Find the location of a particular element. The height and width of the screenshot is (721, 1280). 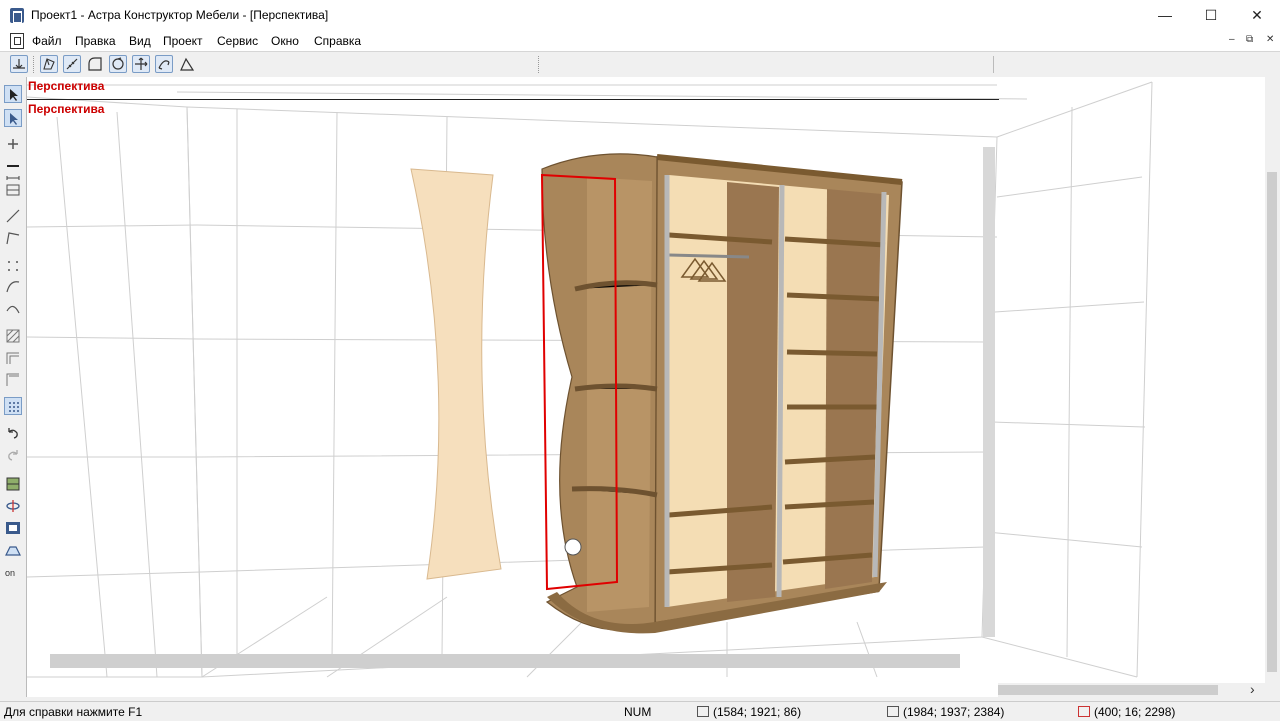

left-toolbar: on is located at coordinates (13, 387).